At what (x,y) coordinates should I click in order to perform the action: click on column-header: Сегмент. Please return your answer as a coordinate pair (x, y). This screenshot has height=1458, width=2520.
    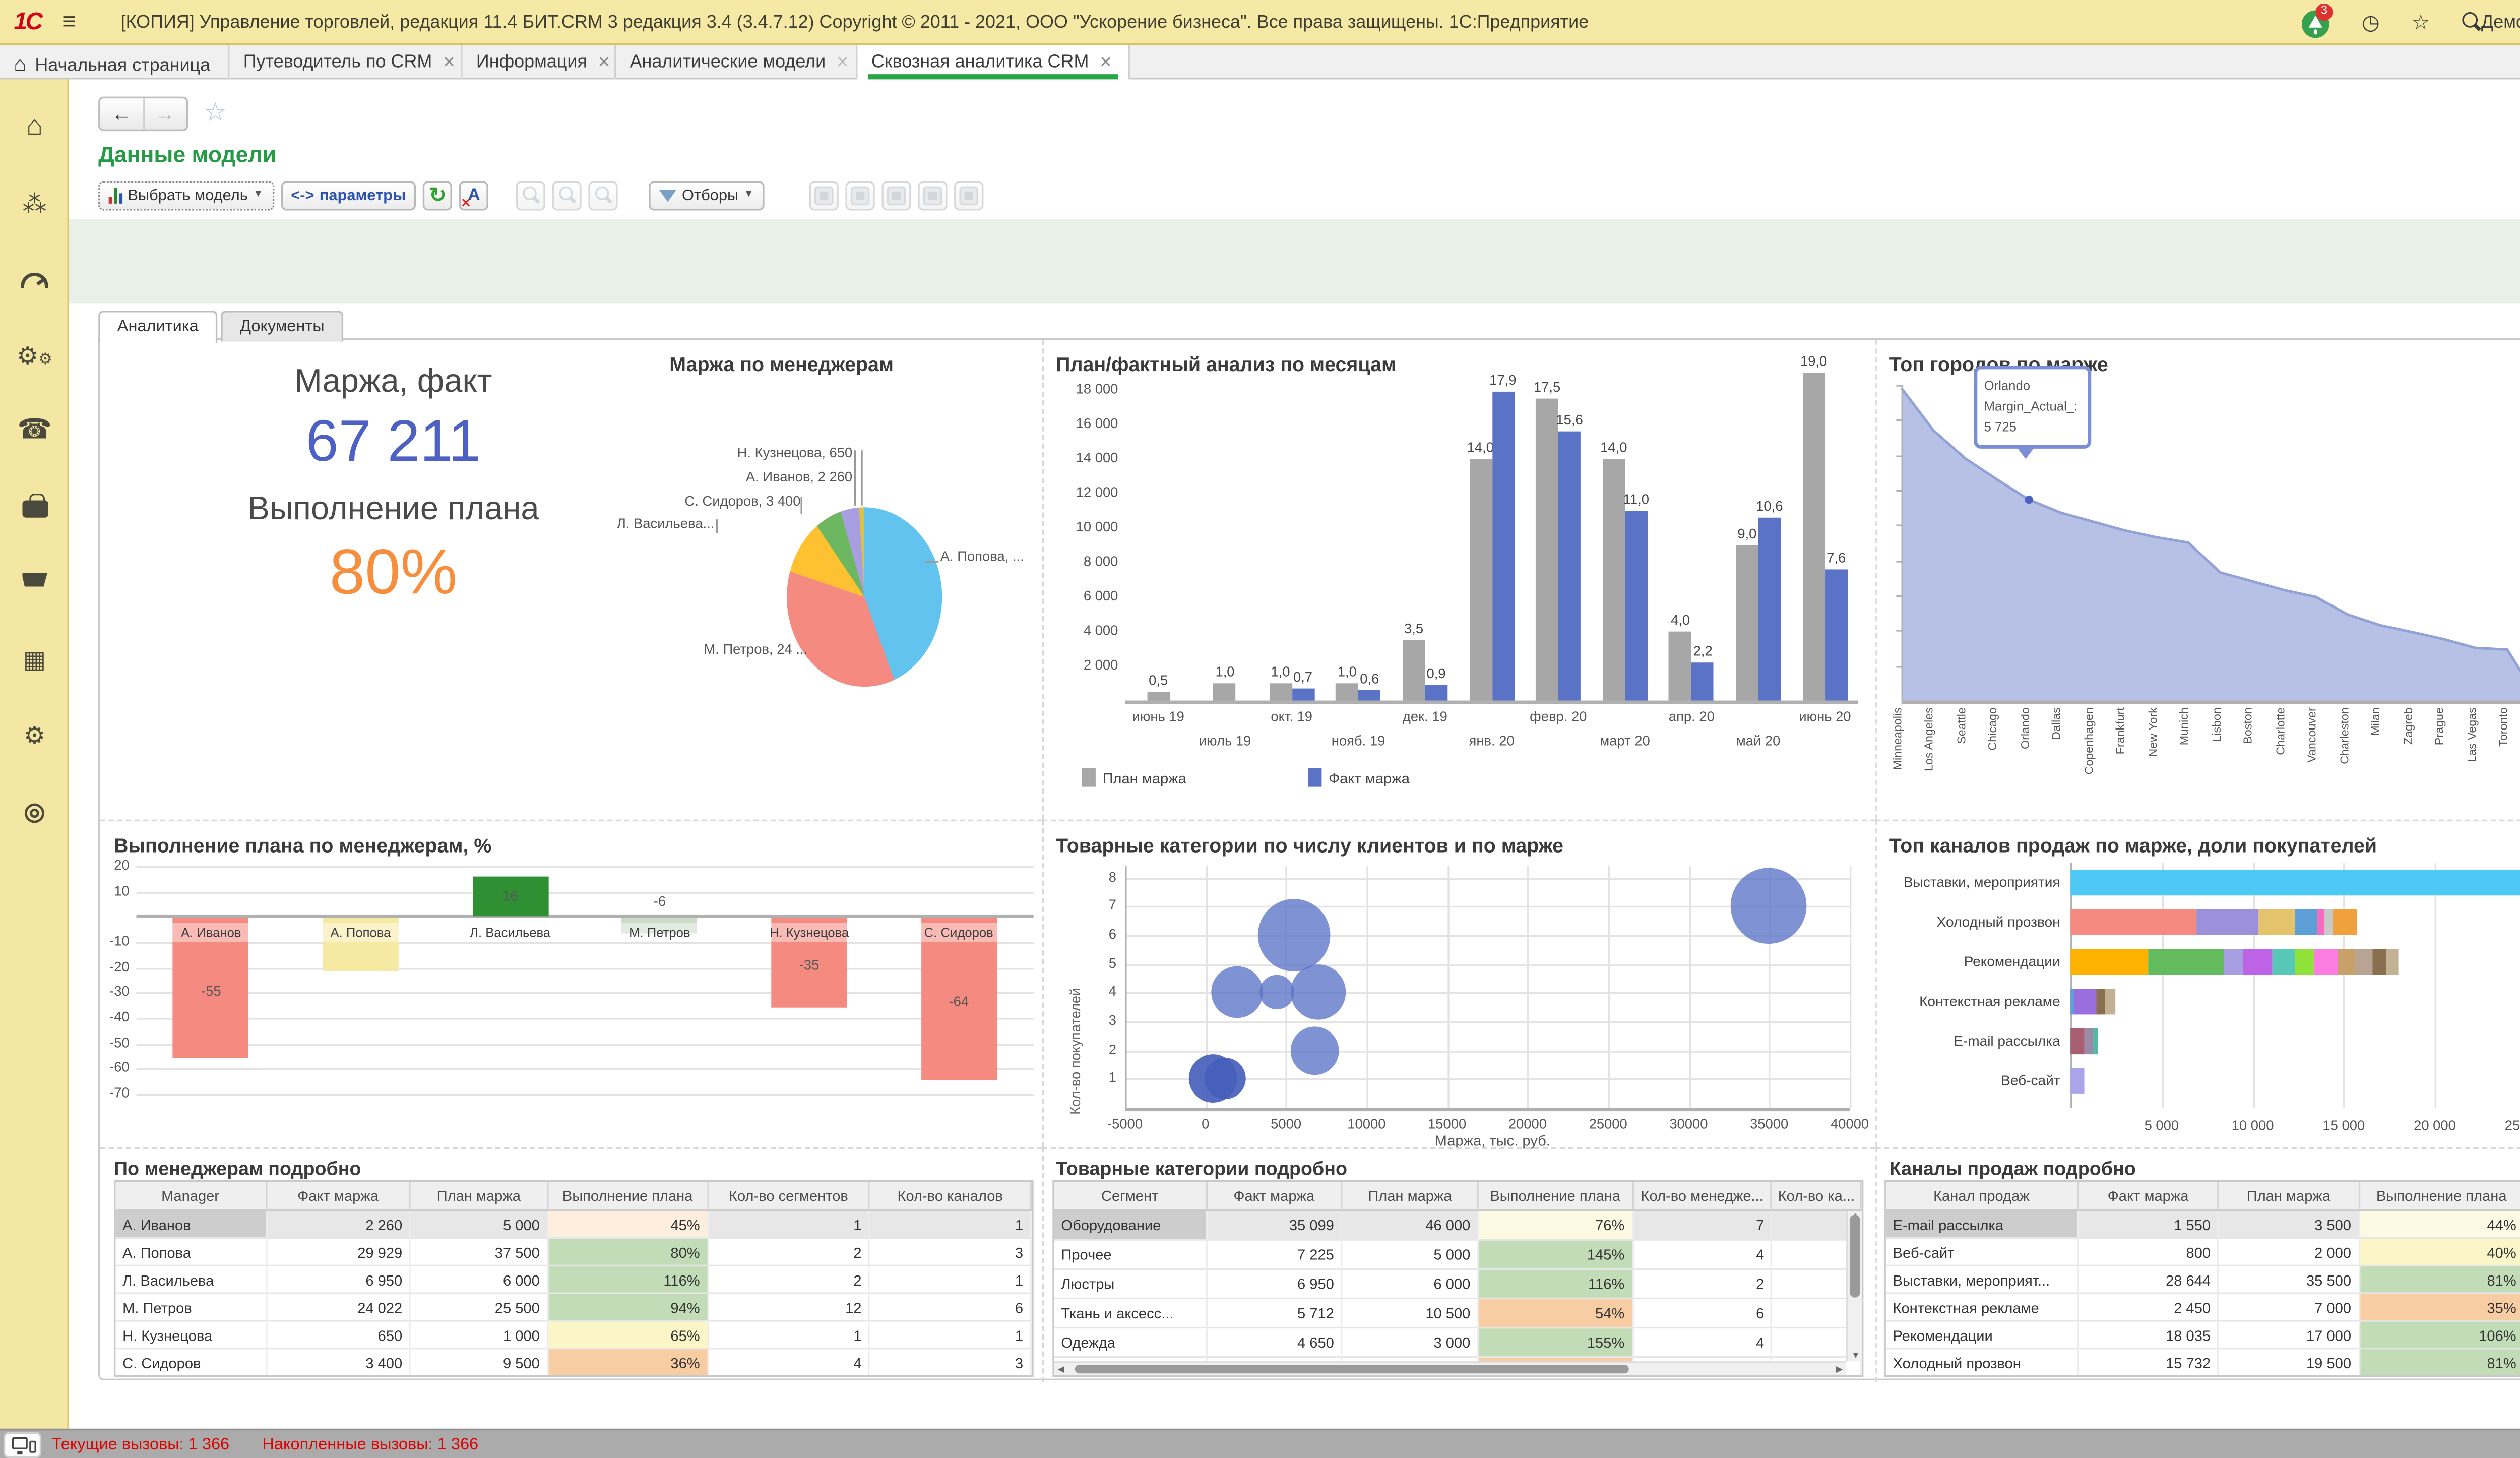
    Looking at the image, I should click on (1131, 1196).